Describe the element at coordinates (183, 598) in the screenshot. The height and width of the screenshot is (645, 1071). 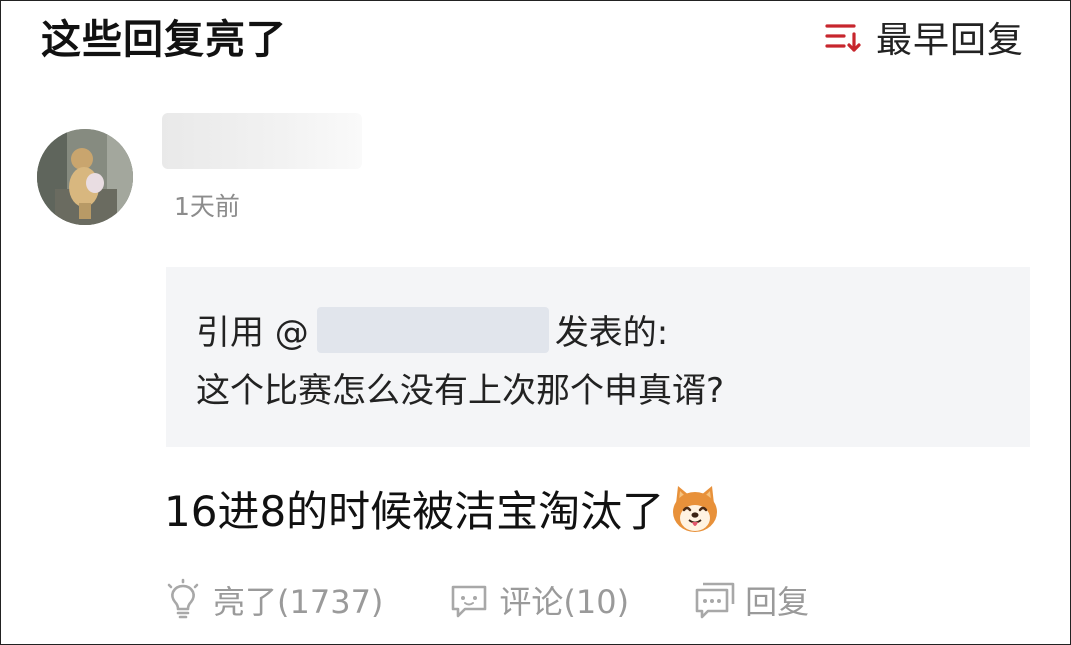
I see `lightbulb-icon` at that location.